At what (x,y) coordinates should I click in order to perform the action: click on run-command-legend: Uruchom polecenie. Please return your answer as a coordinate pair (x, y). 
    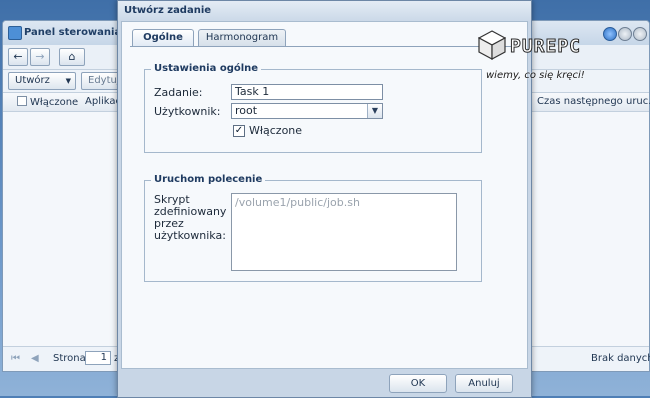
    Looking at the image, I should click on (208, 179).